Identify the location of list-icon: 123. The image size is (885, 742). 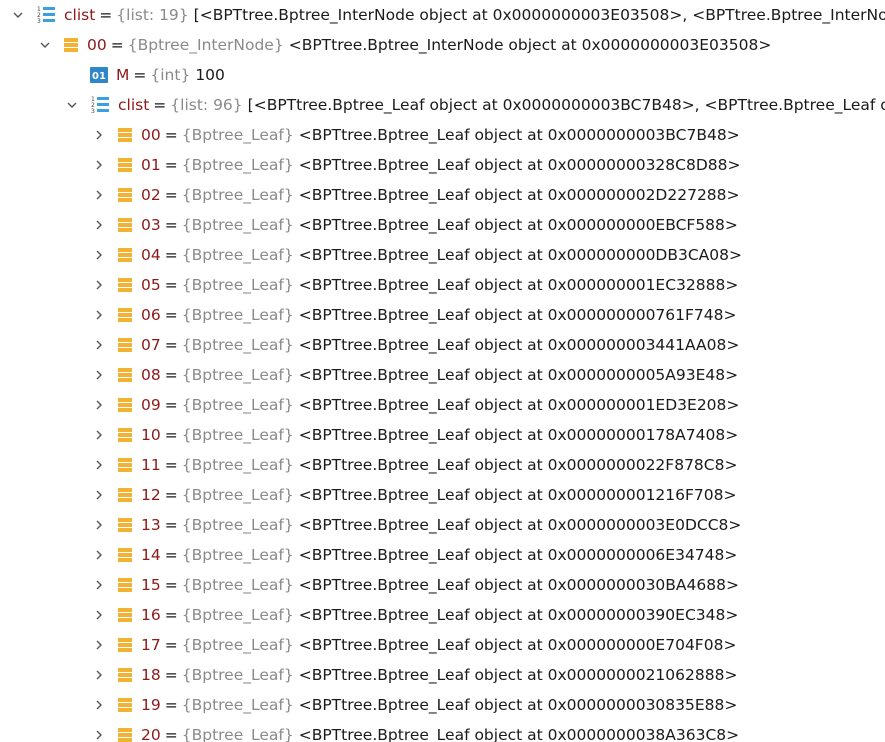
(46, 15).